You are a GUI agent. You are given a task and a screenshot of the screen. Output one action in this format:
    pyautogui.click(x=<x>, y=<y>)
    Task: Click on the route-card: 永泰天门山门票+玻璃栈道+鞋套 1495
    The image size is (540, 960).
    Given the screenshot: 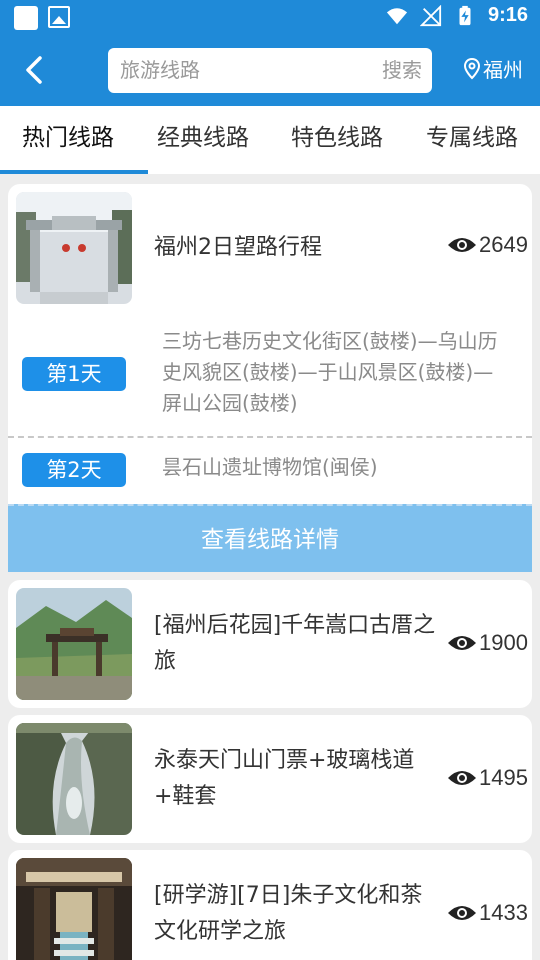 What is the action you would take?
    pyautogui.click(x=270, y=779)
    